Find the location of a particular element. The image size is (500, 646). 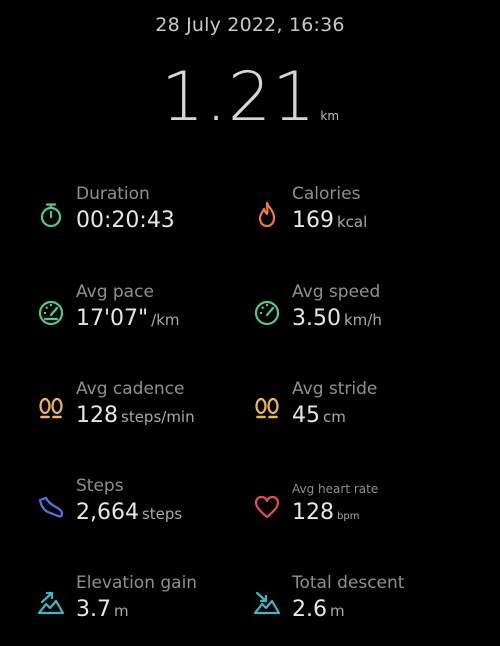

distance-value: 1.21 is located at coordinates (238, 97).